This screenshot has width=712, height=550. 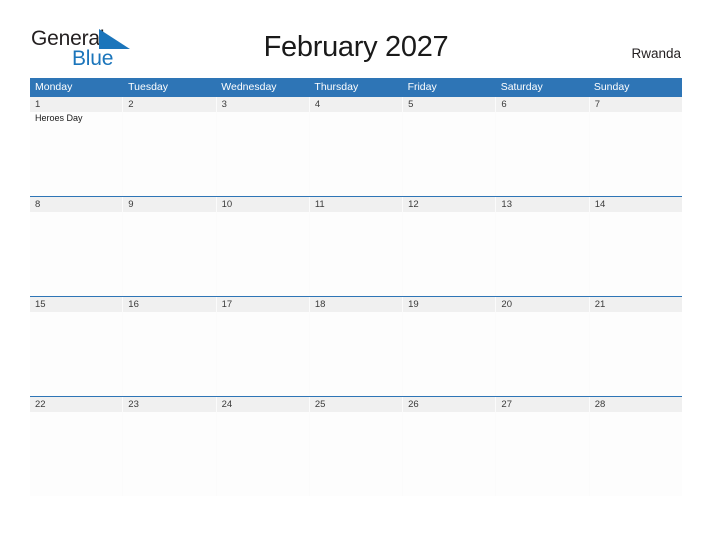 I want to click on day-number: 17, so click(x=227, y=304).